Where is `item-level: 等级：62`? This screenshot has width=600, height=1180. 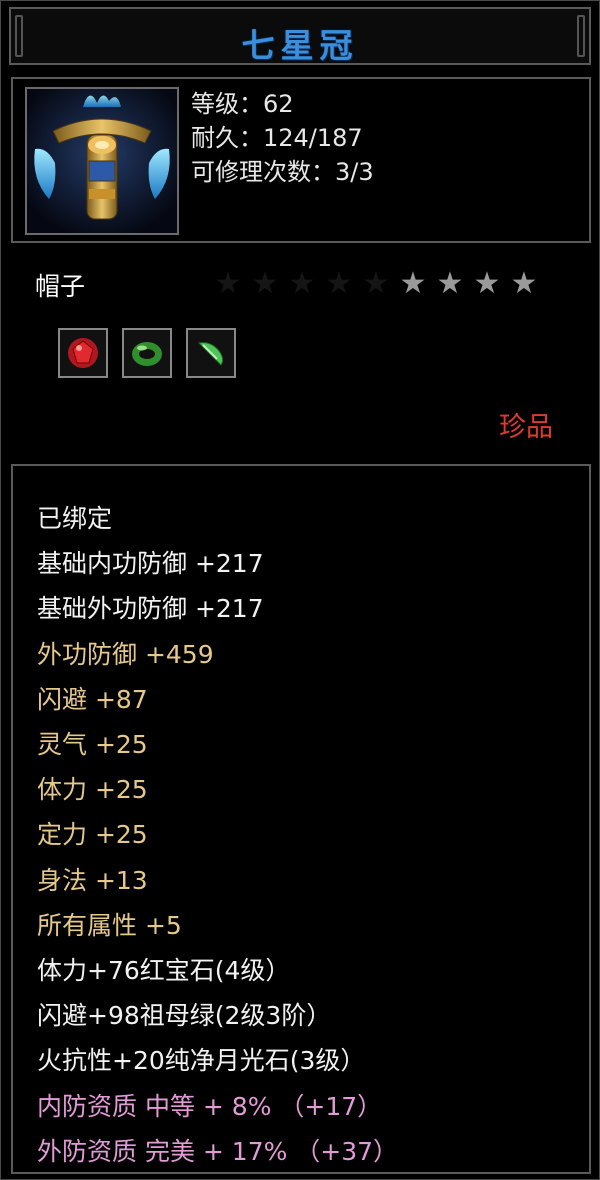
item-level: 等级：62 is located at coordinates (242, 104).